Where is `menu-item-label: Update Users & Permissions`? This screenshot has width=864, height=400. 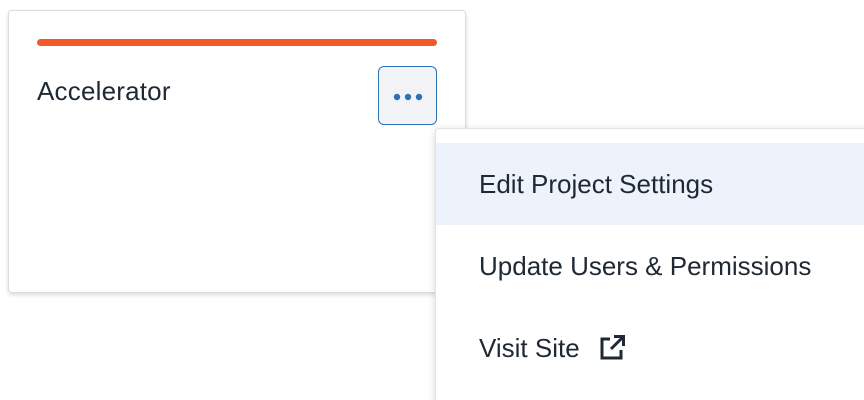 menu-item-label: Update Users & Permissions is located at coordinates (645, 265).